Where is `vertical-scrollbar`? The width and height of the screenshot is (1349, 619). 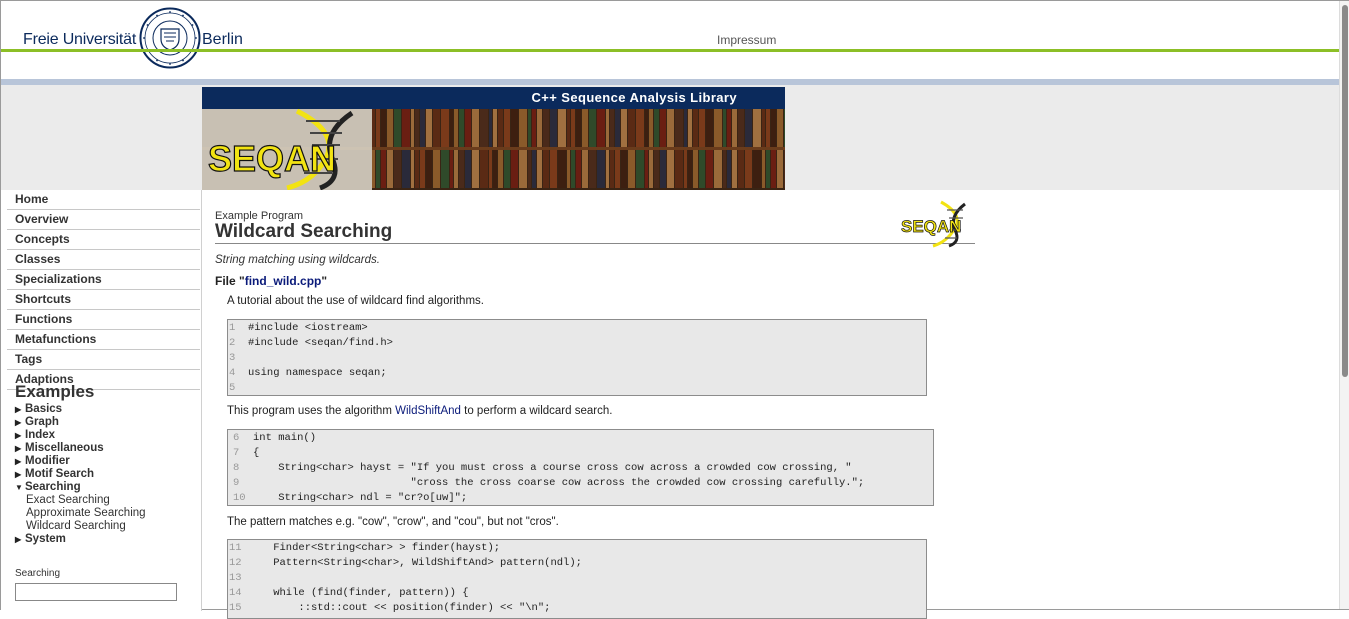
vertical-scrollbar is located at coordinates (1344, 305).